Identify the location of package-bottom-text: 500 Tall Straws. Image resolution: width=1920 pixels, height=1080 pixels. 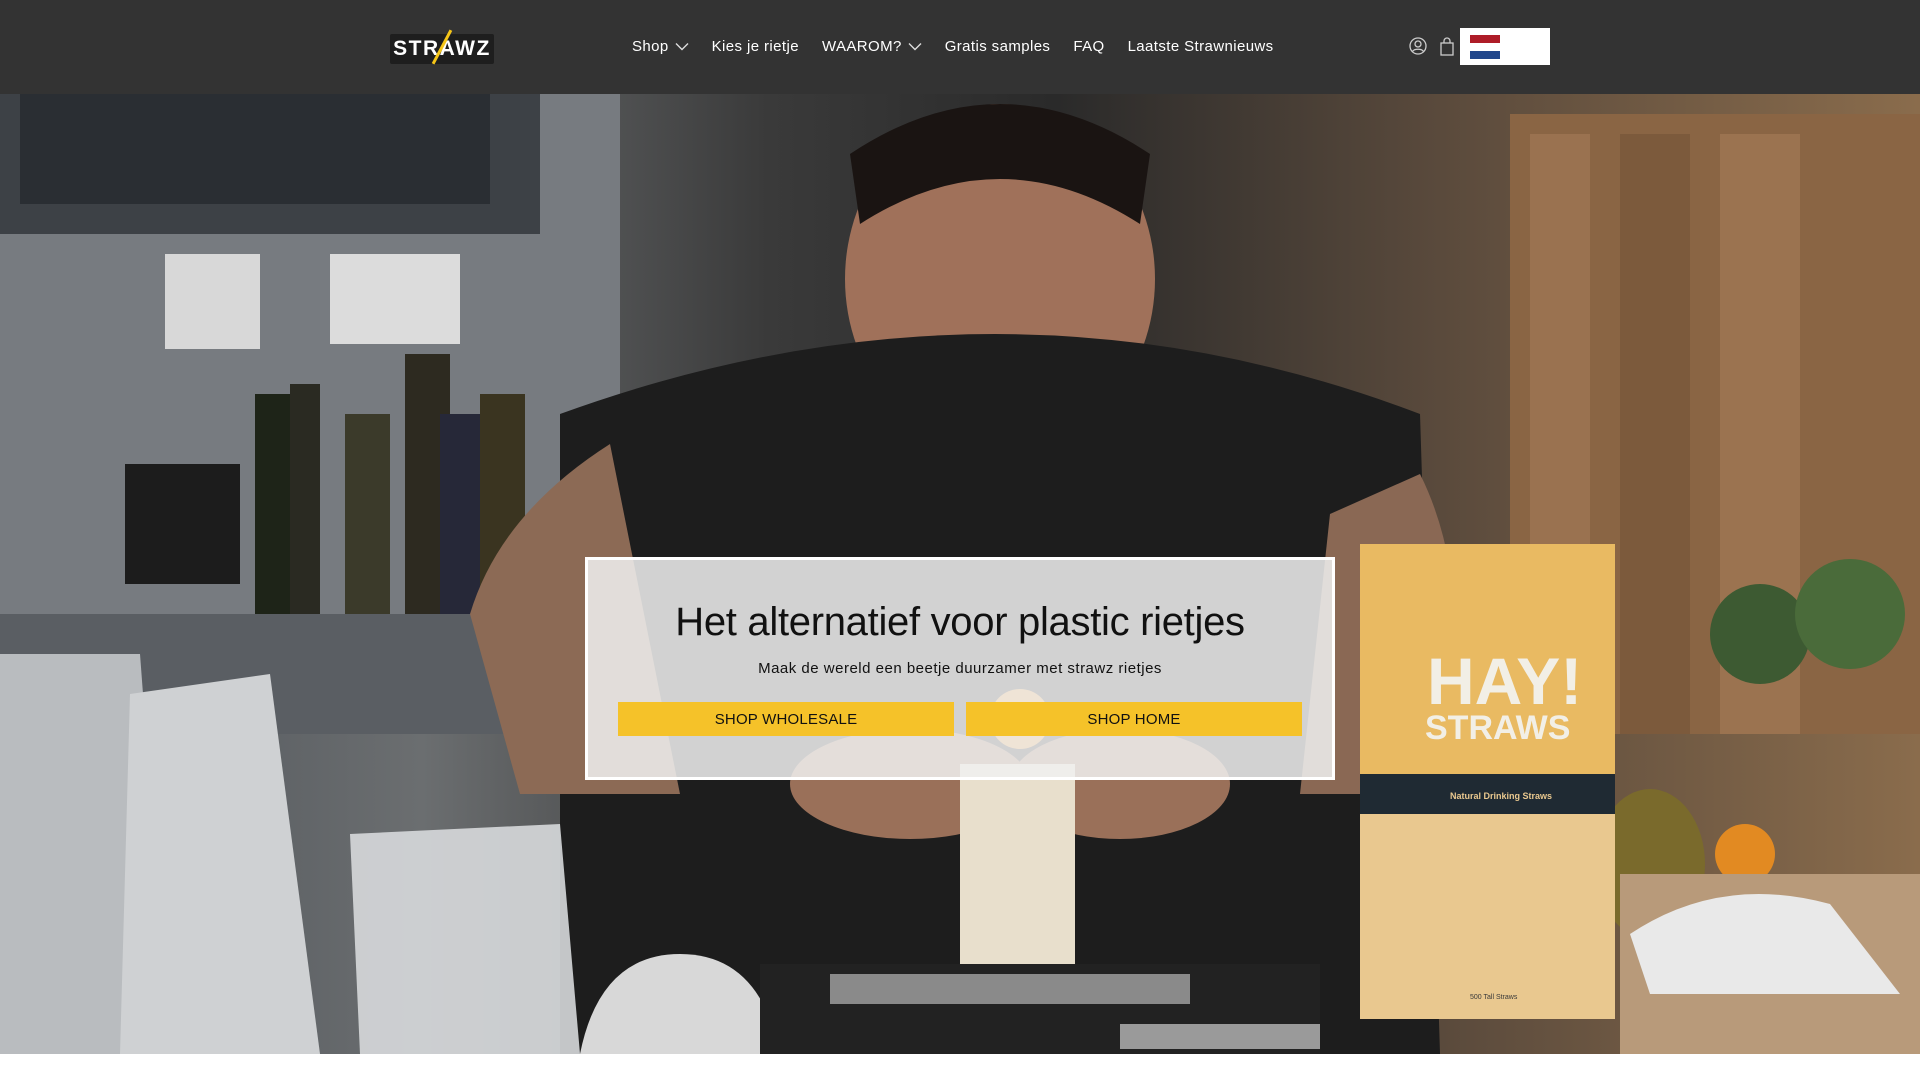
(1494, 997).